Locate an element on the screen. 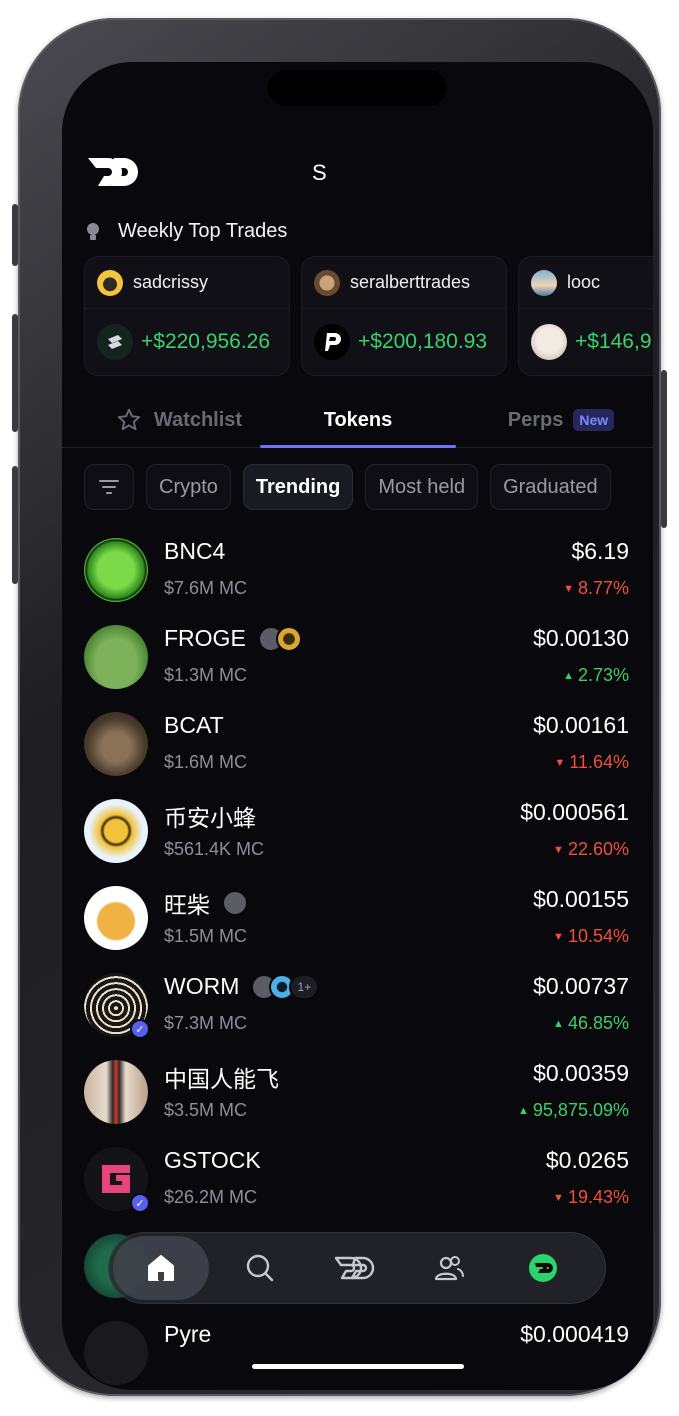 Image resolution: width=679 pixels, height=1416 pixels. token-price: $0.000419 is located at coordinates (574, 1334).